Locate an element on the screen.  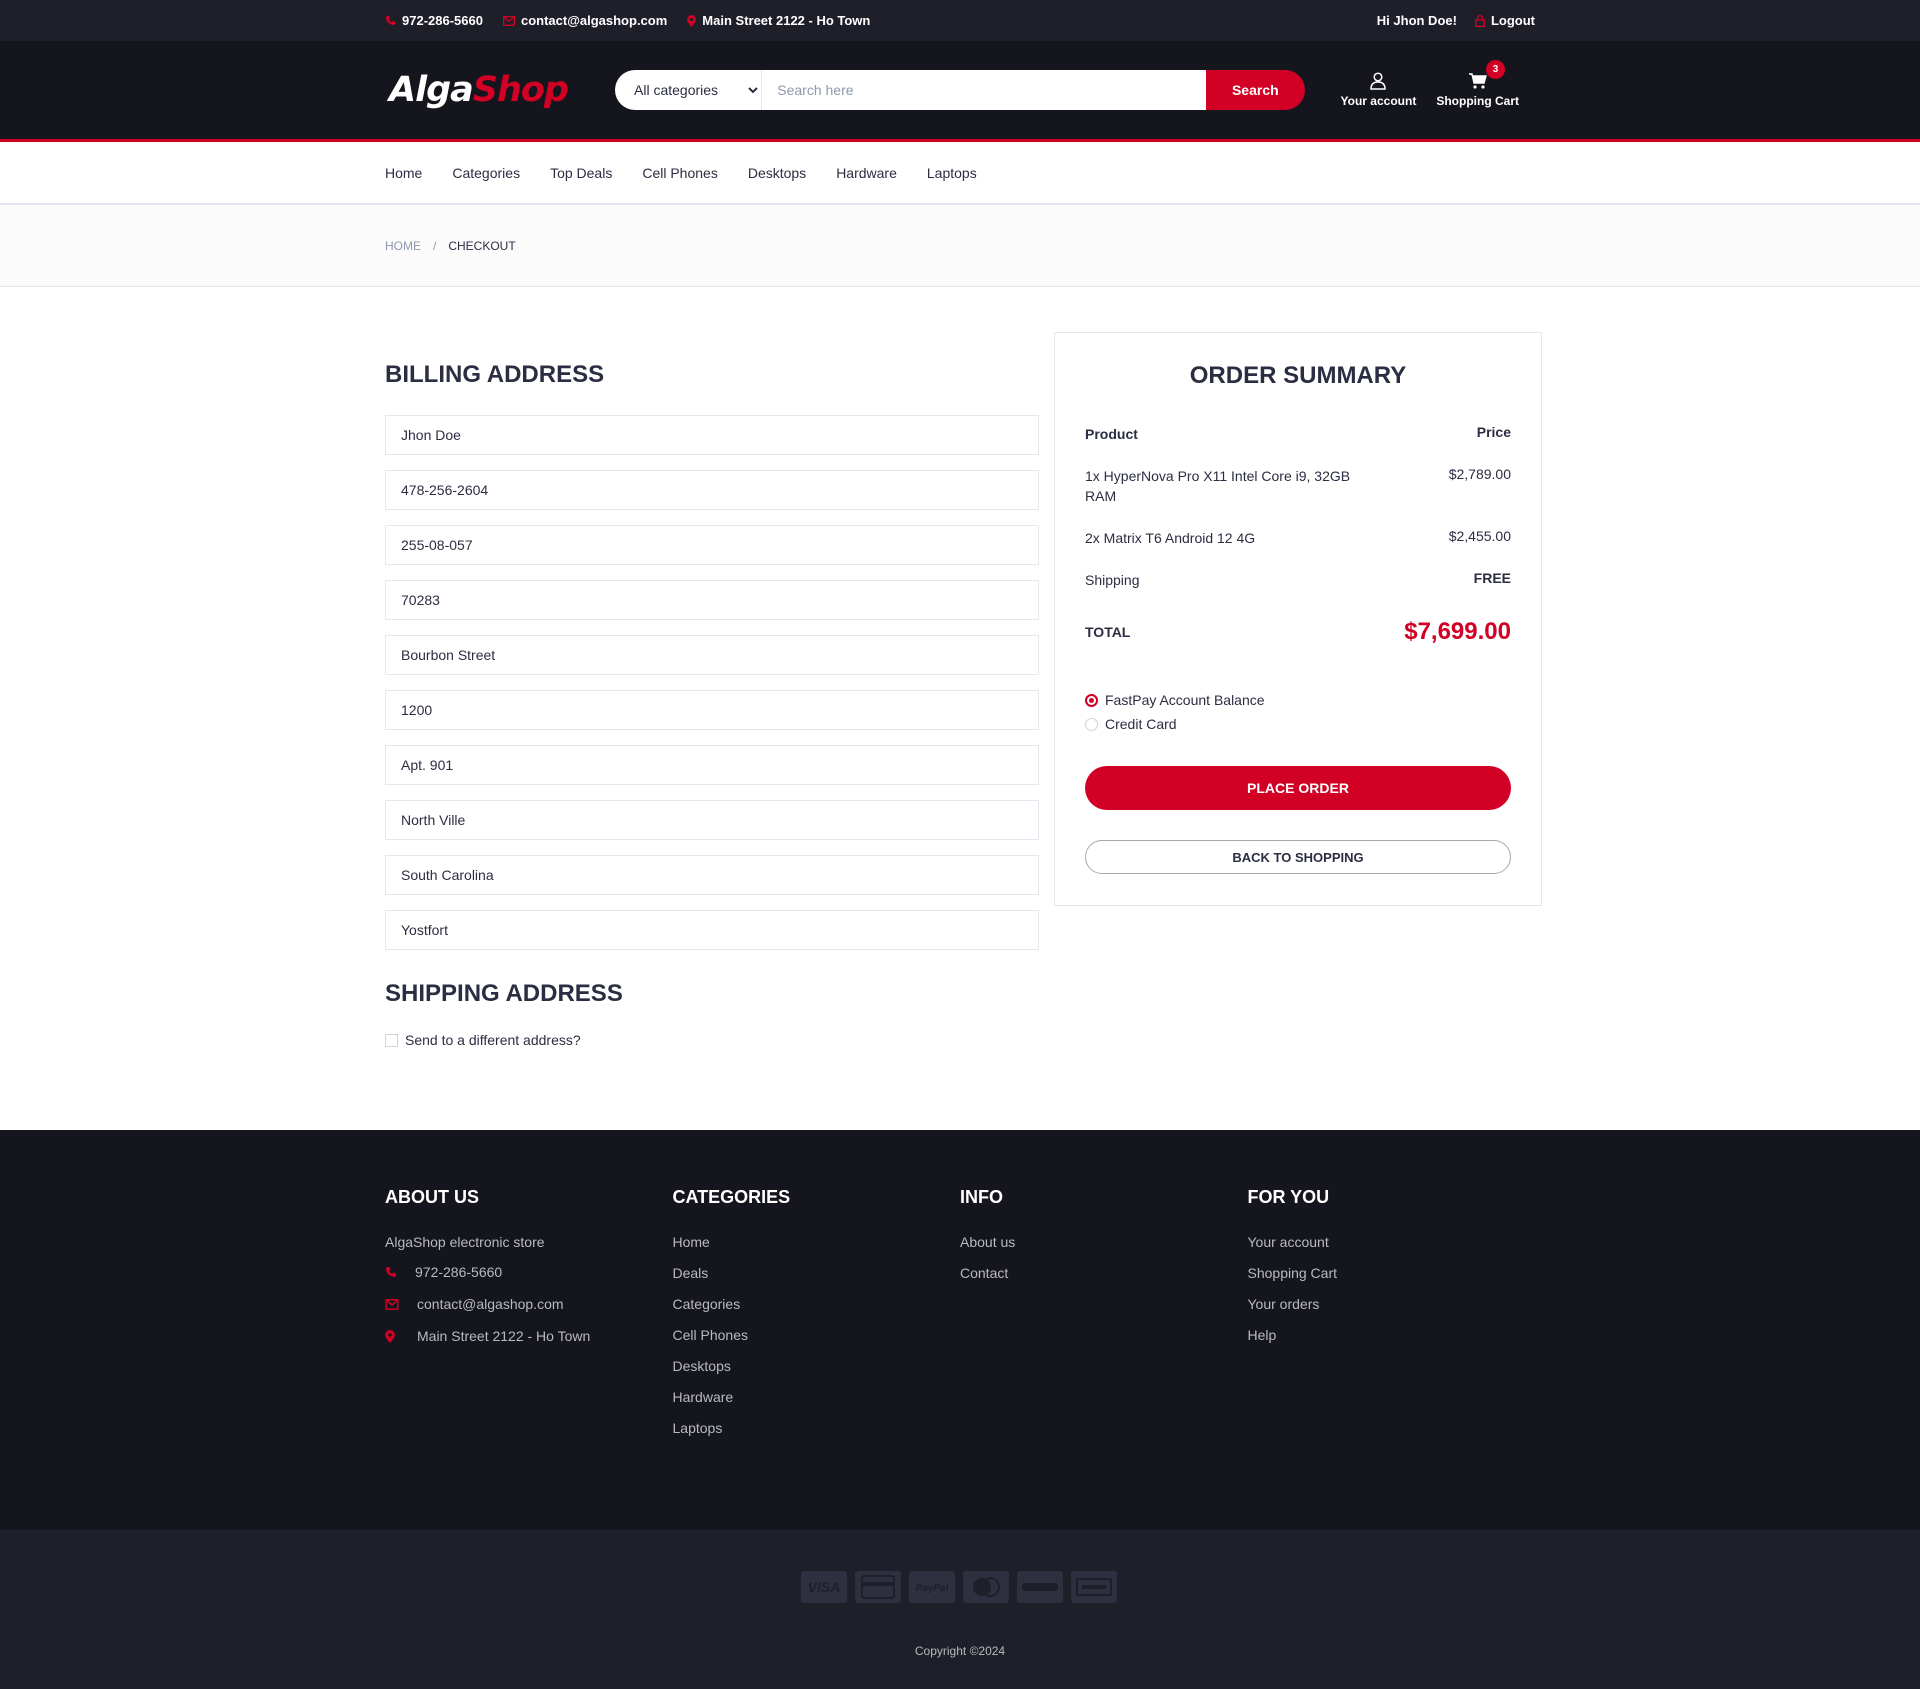
footer-link-home: Home is located at coordinates (817, 1242).